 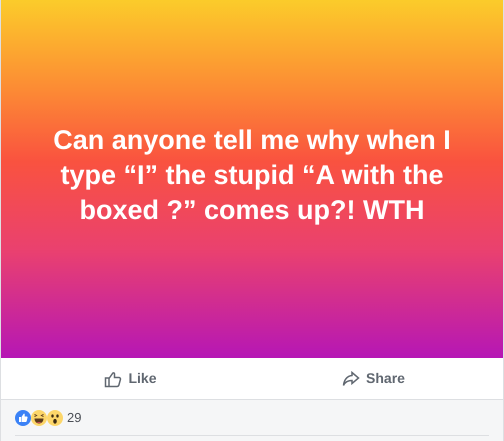 I want to click on share-button: Share, so click(x=373, y=378).